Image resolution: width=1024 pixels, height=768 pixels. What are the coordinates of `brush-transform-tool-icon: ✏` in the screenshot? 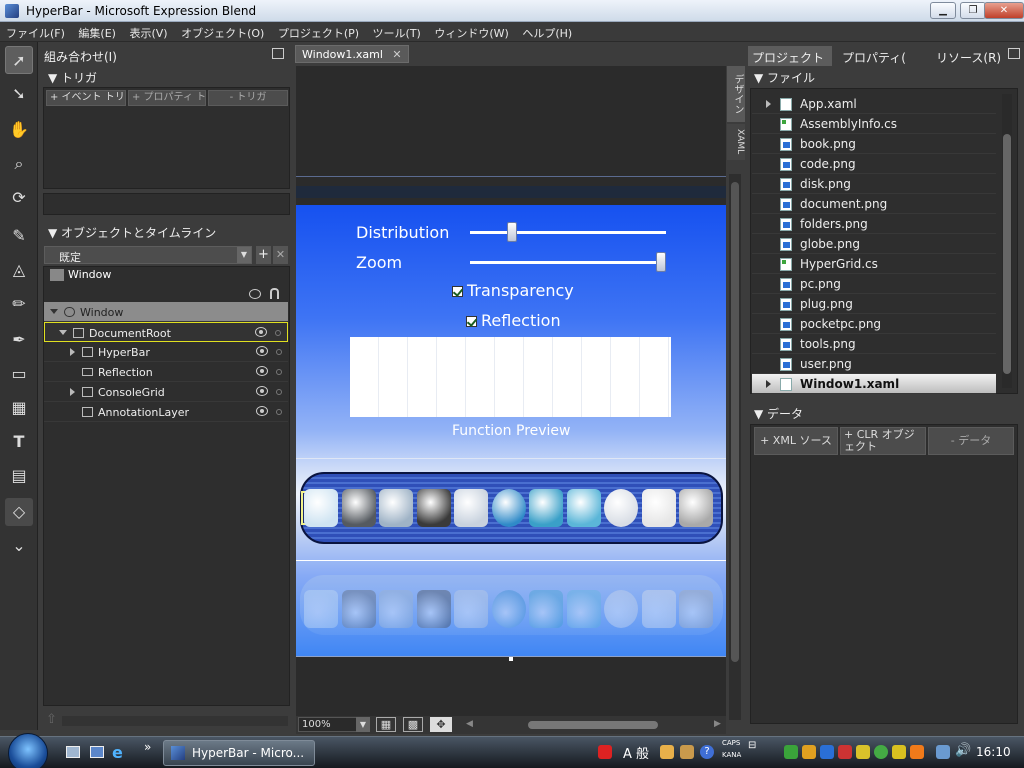 It's located at (19, 304).